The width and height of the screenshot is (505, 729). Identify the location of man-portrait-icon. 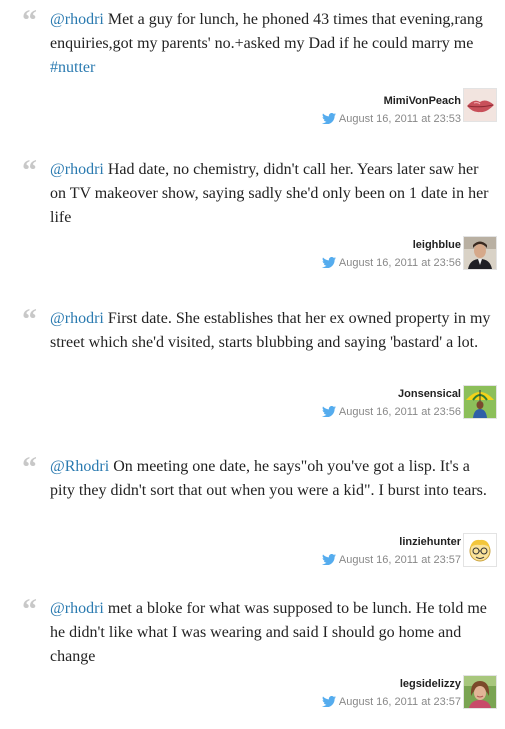
(480, 253).